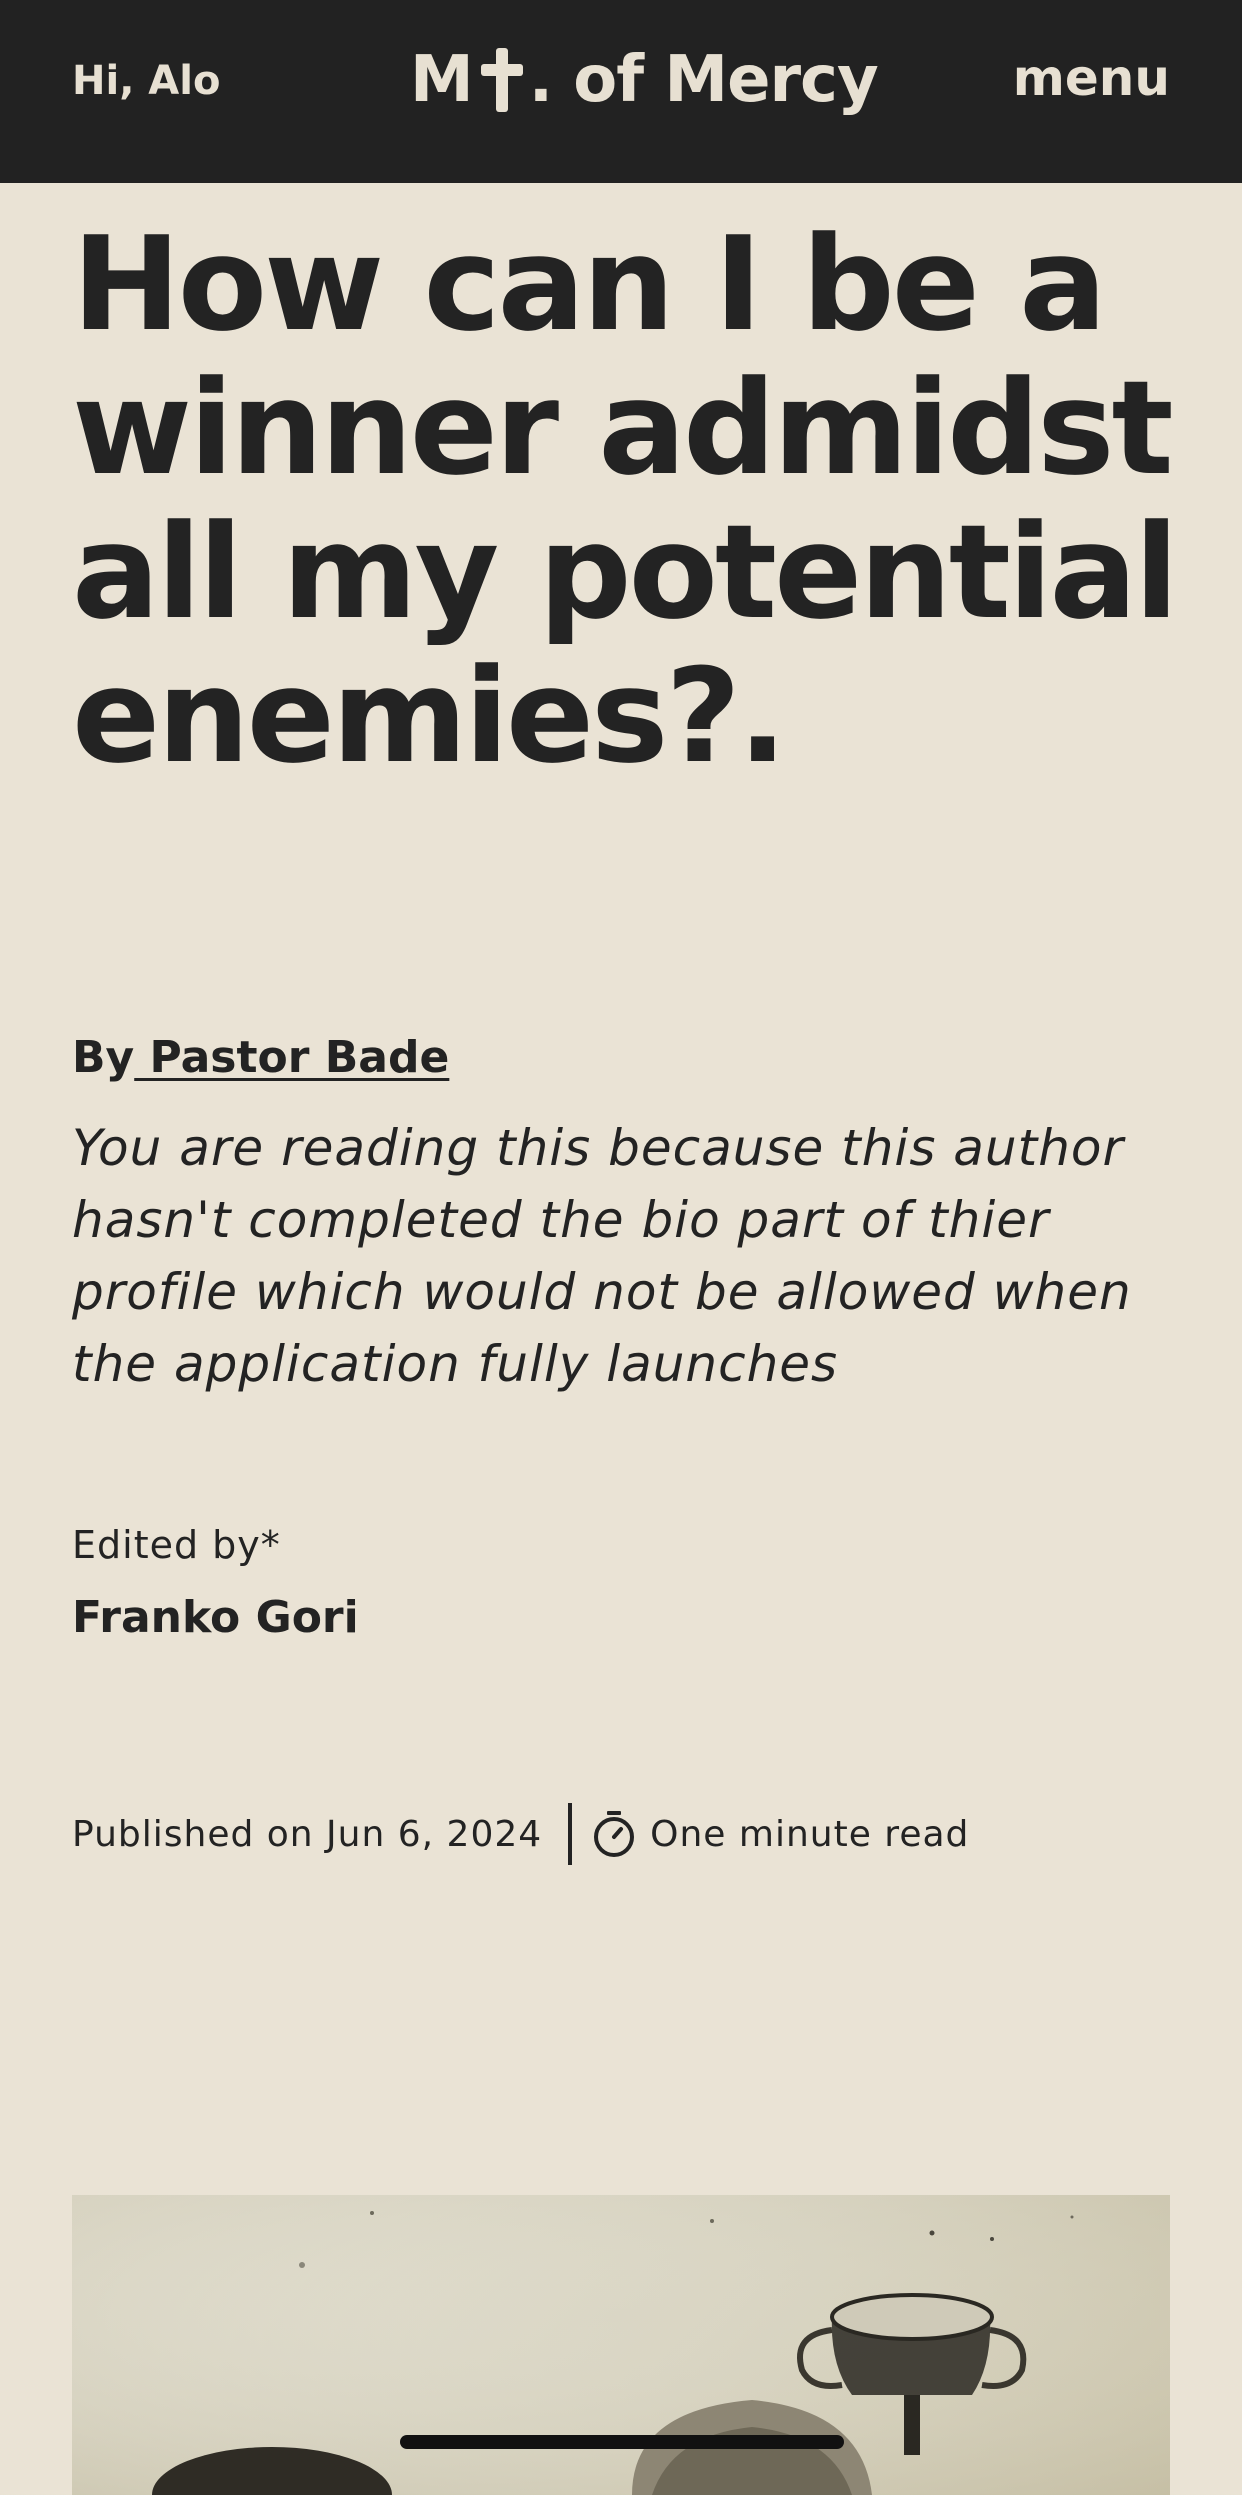  I want to click on article-meta: Published on Jun 6, 2024 One minute read, so click(520, 1834).